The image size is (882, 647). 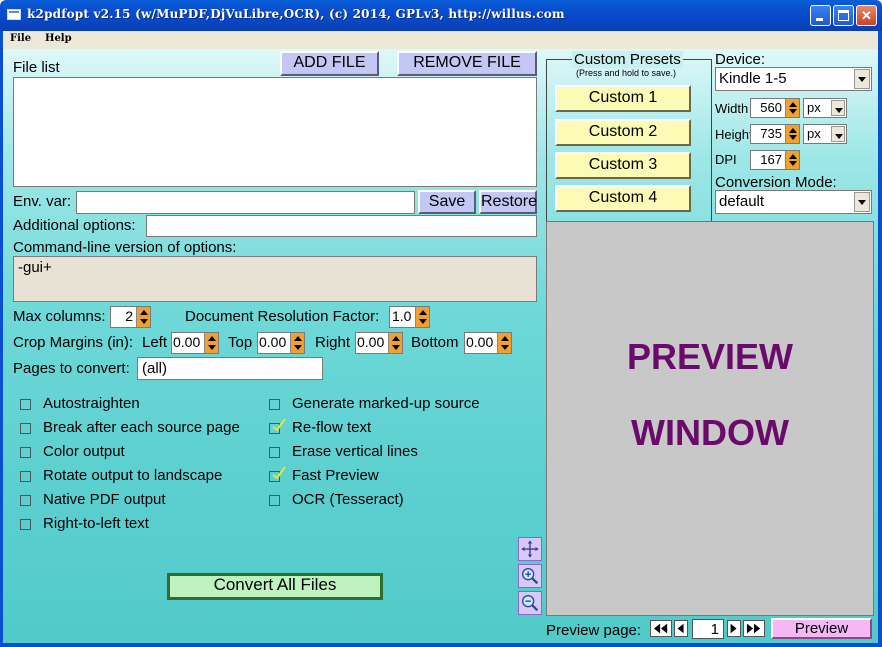 I want to click on break-after-page-label: Break after each source page, so click(x=141, y=427).